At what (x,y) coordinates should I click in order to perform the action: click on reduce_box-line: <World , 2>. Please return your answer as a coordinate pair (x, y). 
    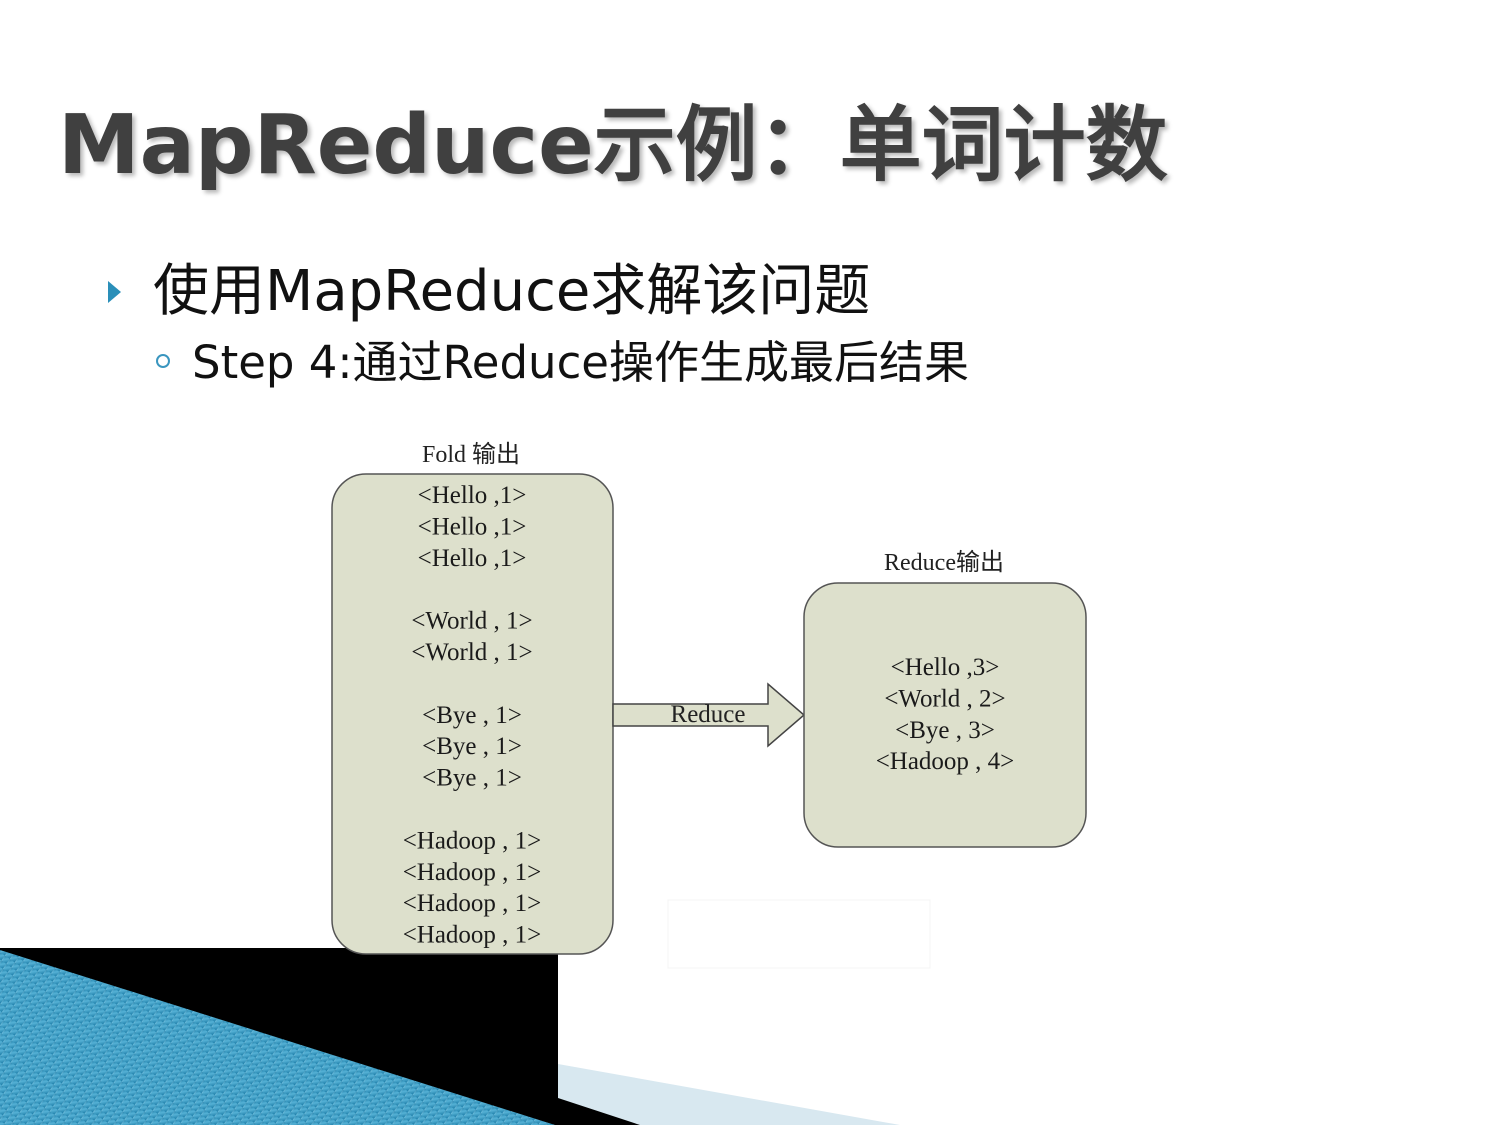
    Looking at the image, I should click on (944, 698).